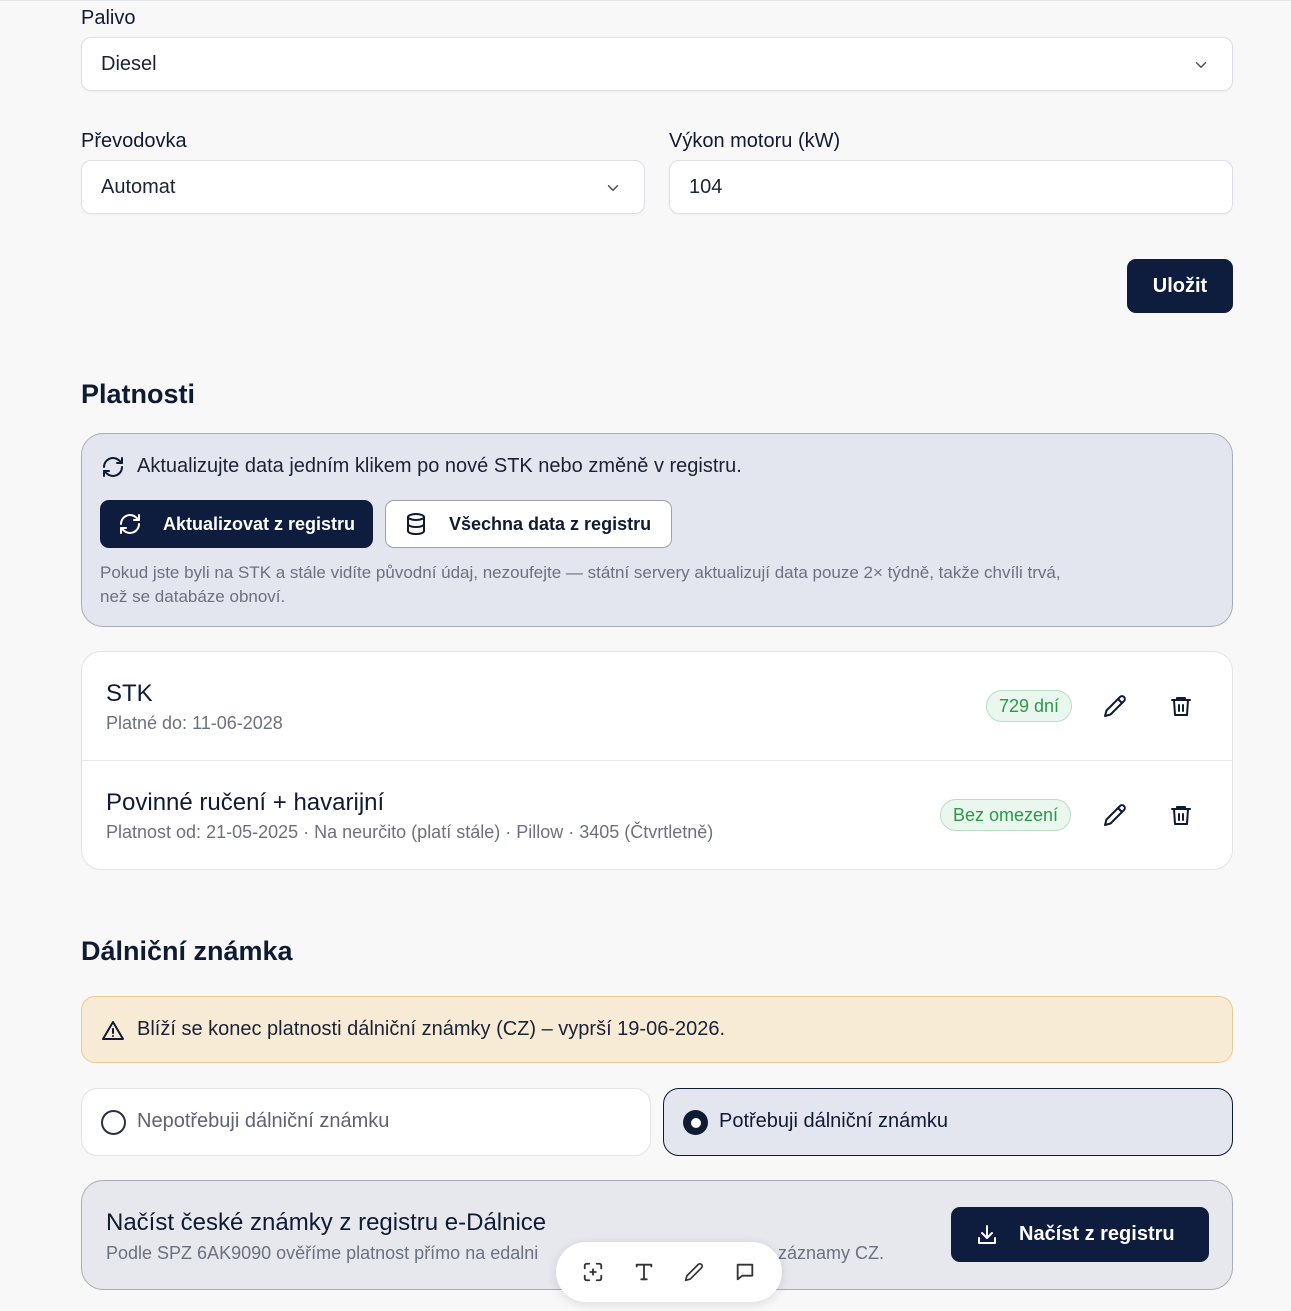 This screenshot has width=1291, height=1311. I want to click on text-icon, so click(643, 1272).